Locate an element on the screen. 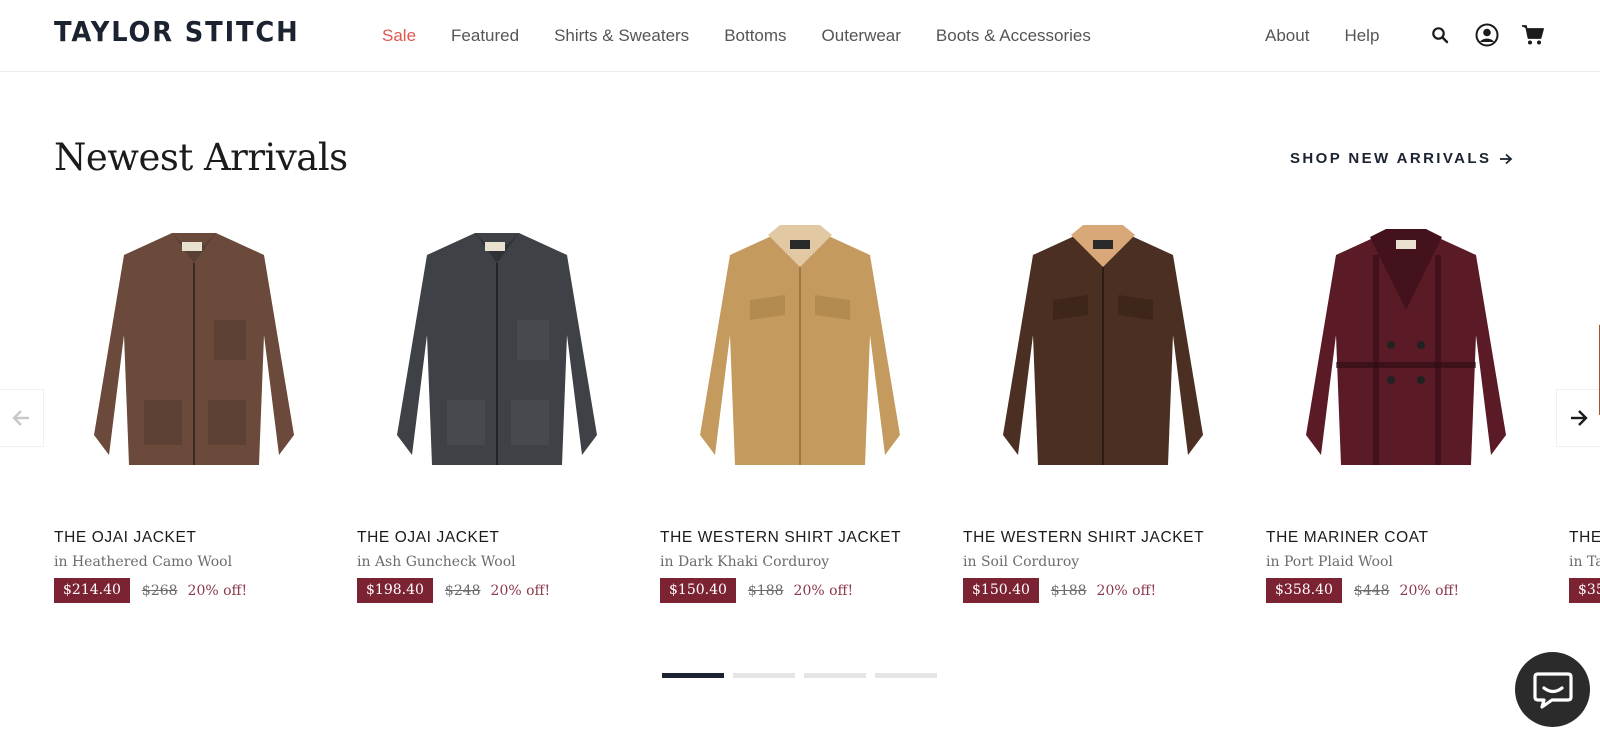 This screenshot has width=1600, height=737. search-icon is located at coordinates (1440, 35).